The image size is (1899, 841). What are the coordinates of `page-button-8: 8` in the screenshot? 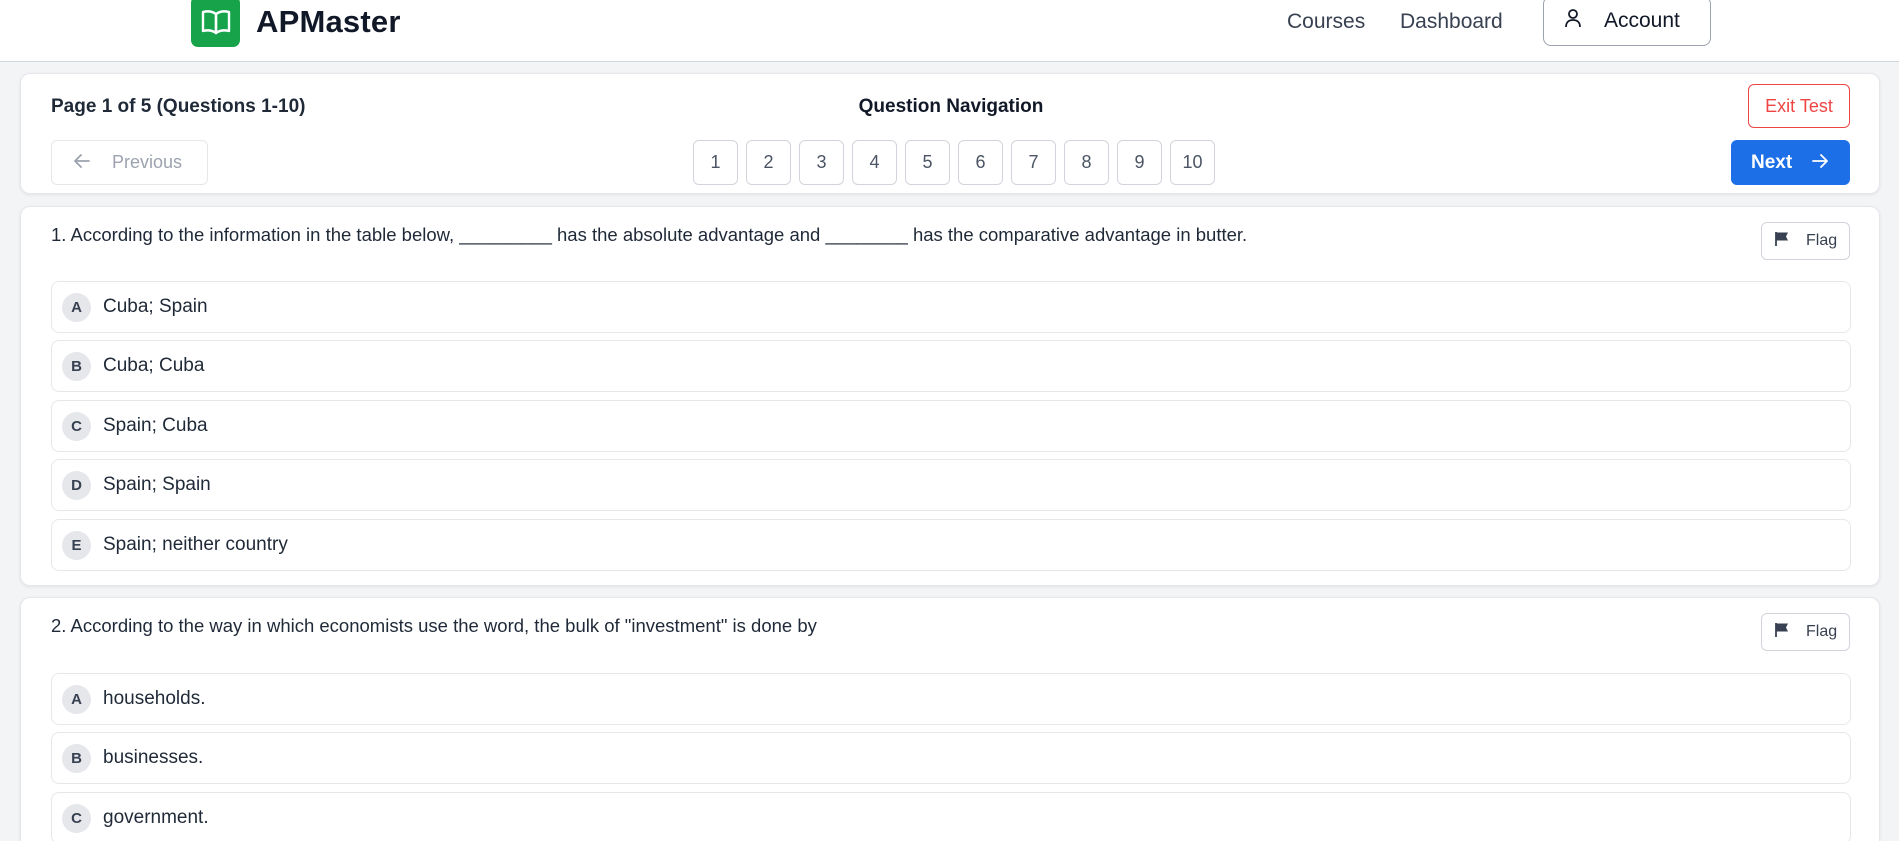 It's located at (1086, 162).